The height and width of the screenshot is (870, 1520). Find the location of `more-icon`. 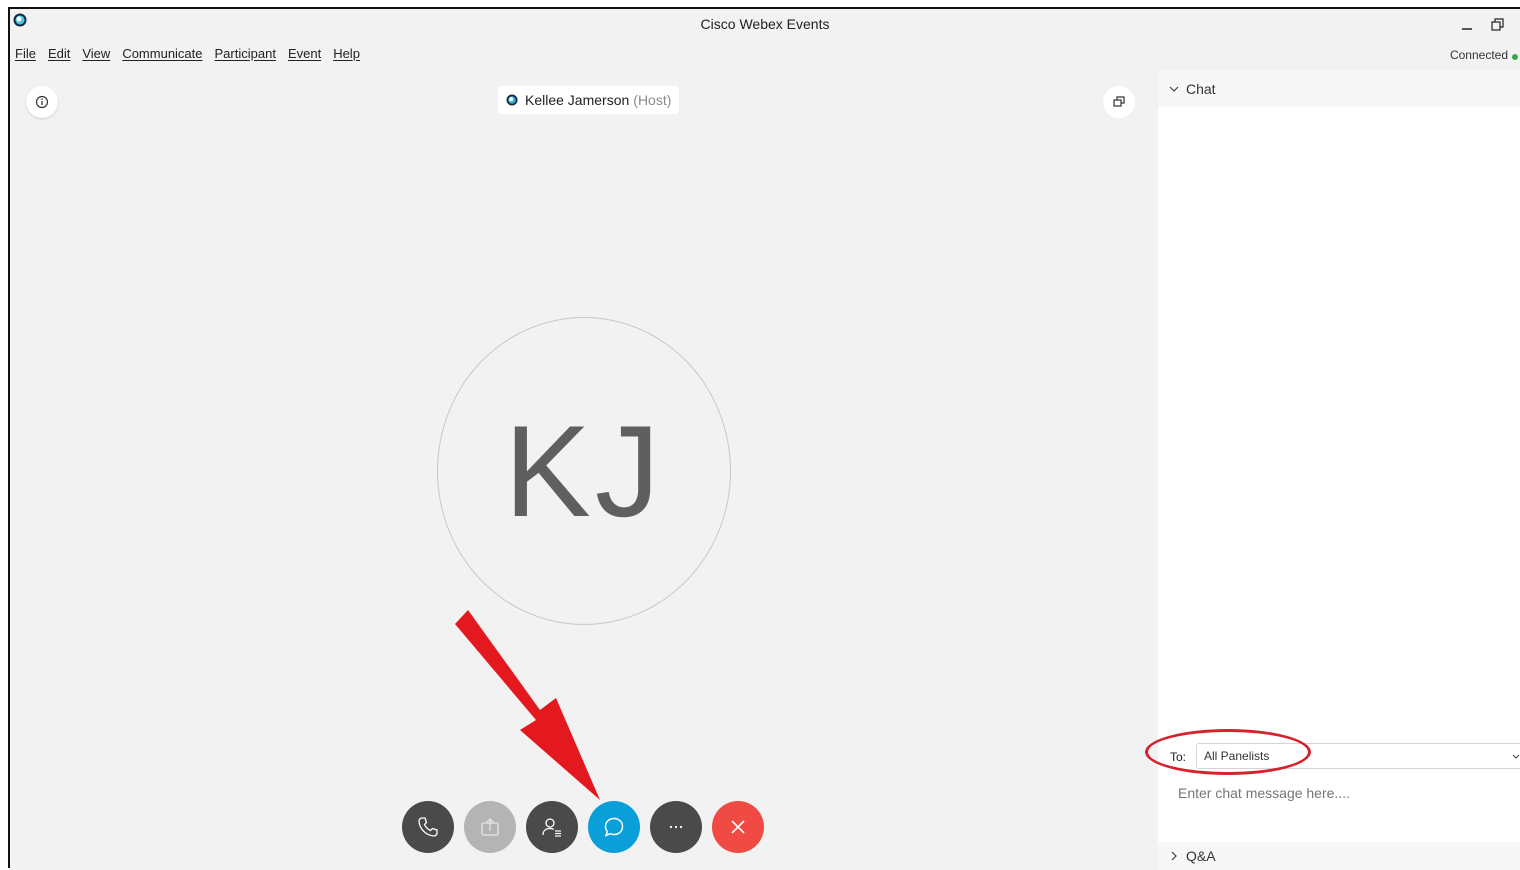

more-icon is located at coordinates (676, 827).